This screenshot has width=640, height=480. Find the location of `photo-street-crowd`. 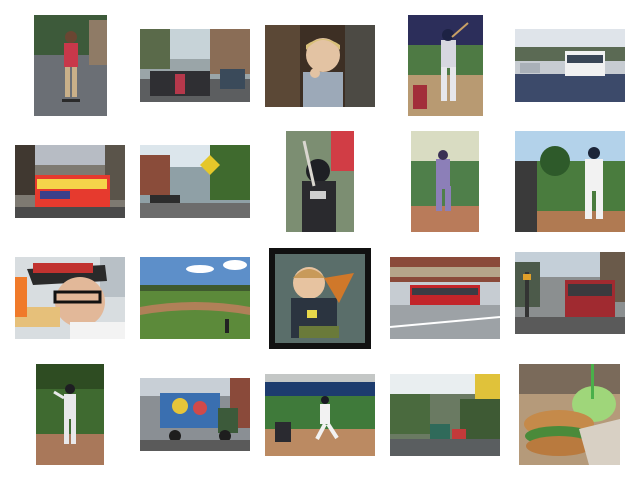

photo-street-crowd is located at coordinates (195, 65).